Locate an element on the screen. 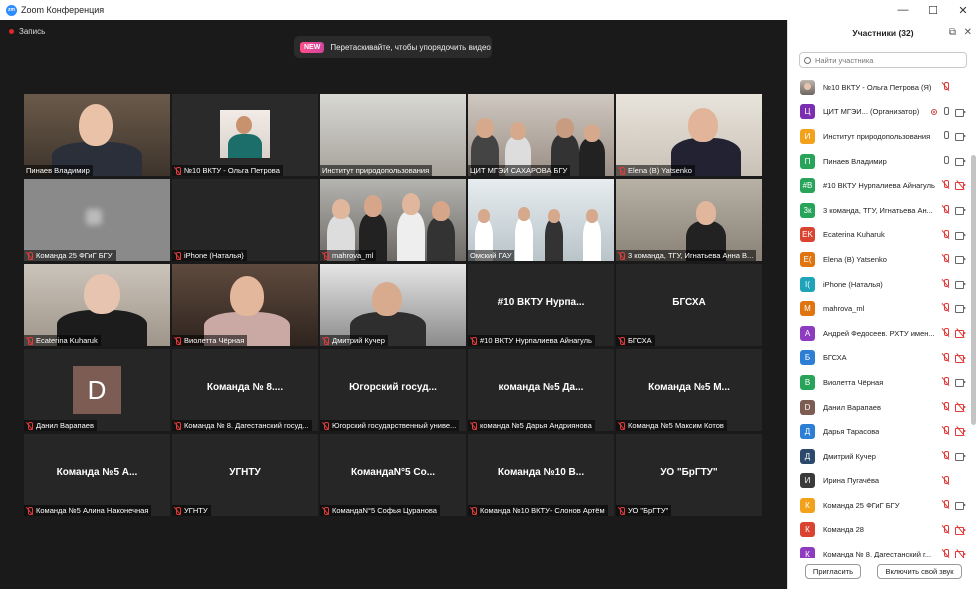 This screenshot has width=978, height=589. participant-avatar: Д is located at coordinates (807, 432).